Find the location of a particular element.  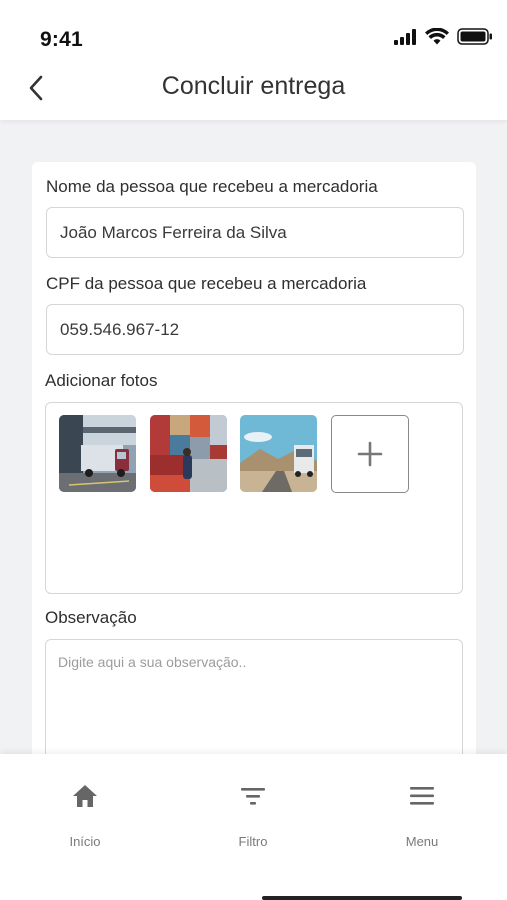

observation-label: Observação is located at coordinates (91, 617).